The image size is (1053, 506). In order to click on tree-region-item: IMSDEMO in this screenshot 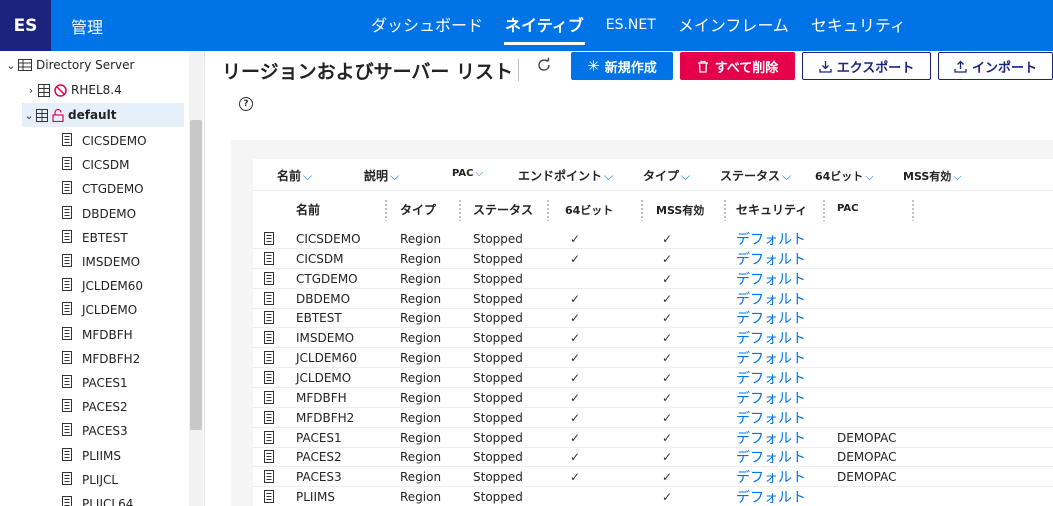, I will do `click(101, 262)`.